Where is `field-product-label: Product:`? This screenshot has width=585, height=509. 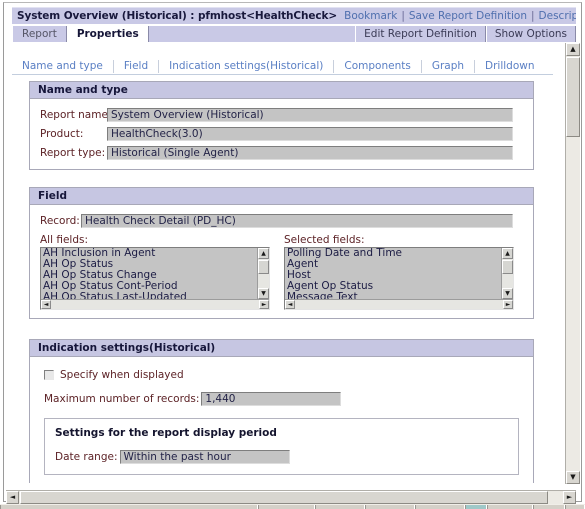 field-product-label: Product: is located at coordinates (62, 133).